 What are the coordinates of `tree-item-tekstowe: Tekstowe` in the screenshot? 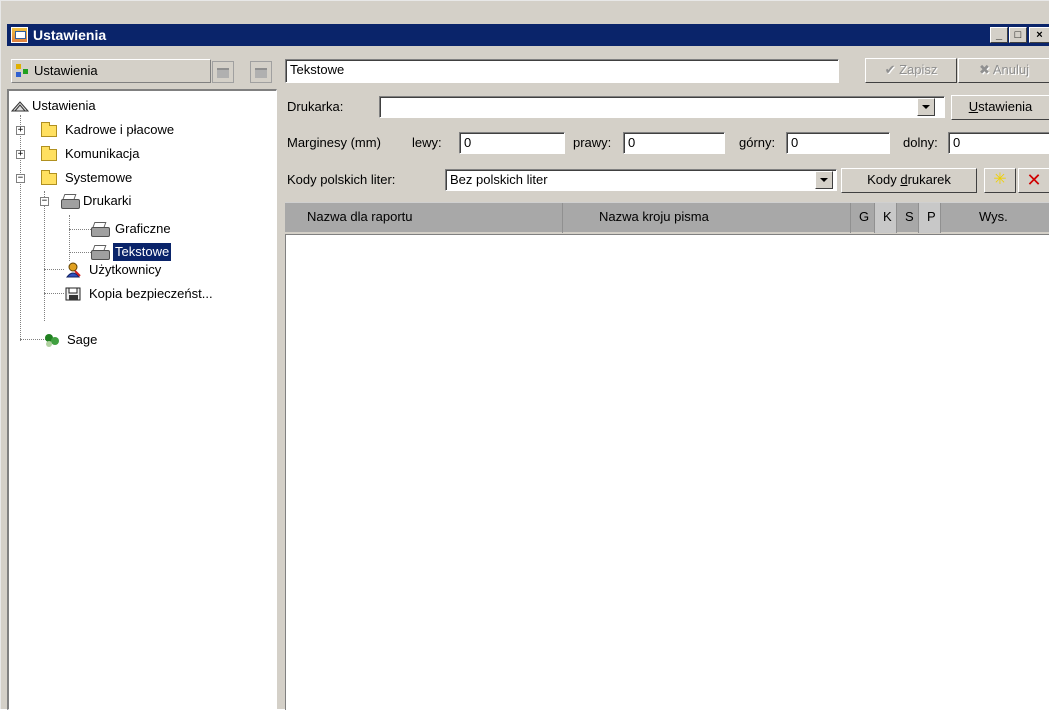 It's located at (176, 252).